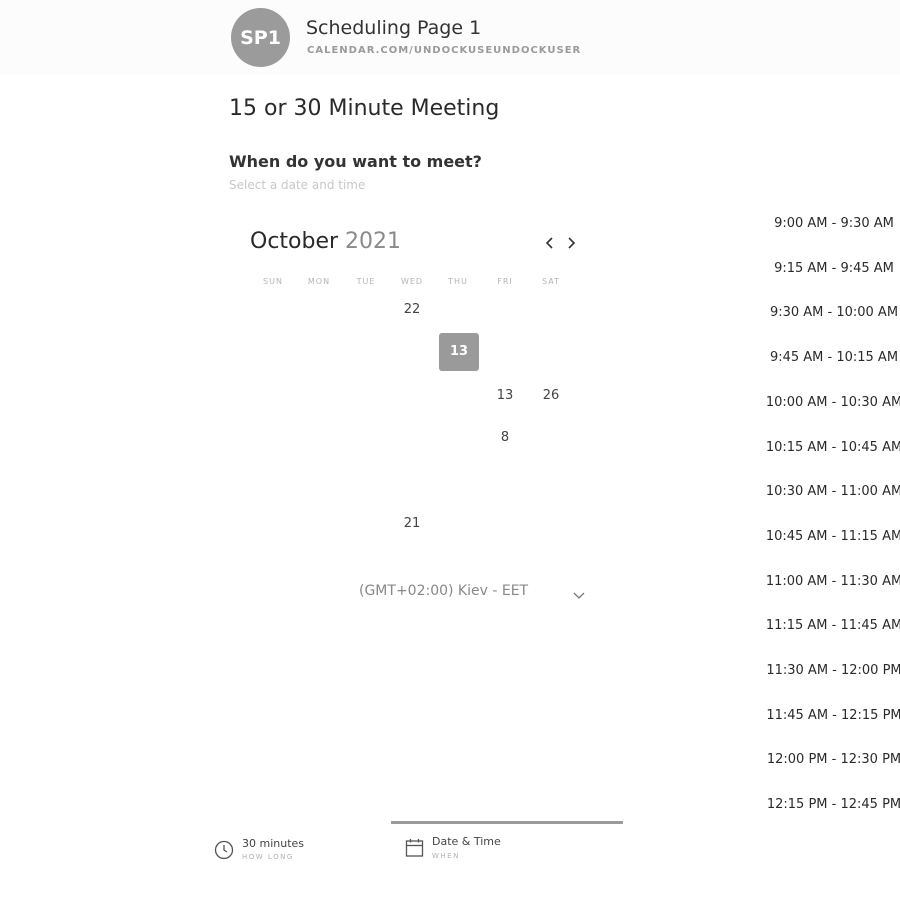  Describe the element at coordinates (459, 352) in the screenshot. I see `calendar-day-selected: 13` at that location.